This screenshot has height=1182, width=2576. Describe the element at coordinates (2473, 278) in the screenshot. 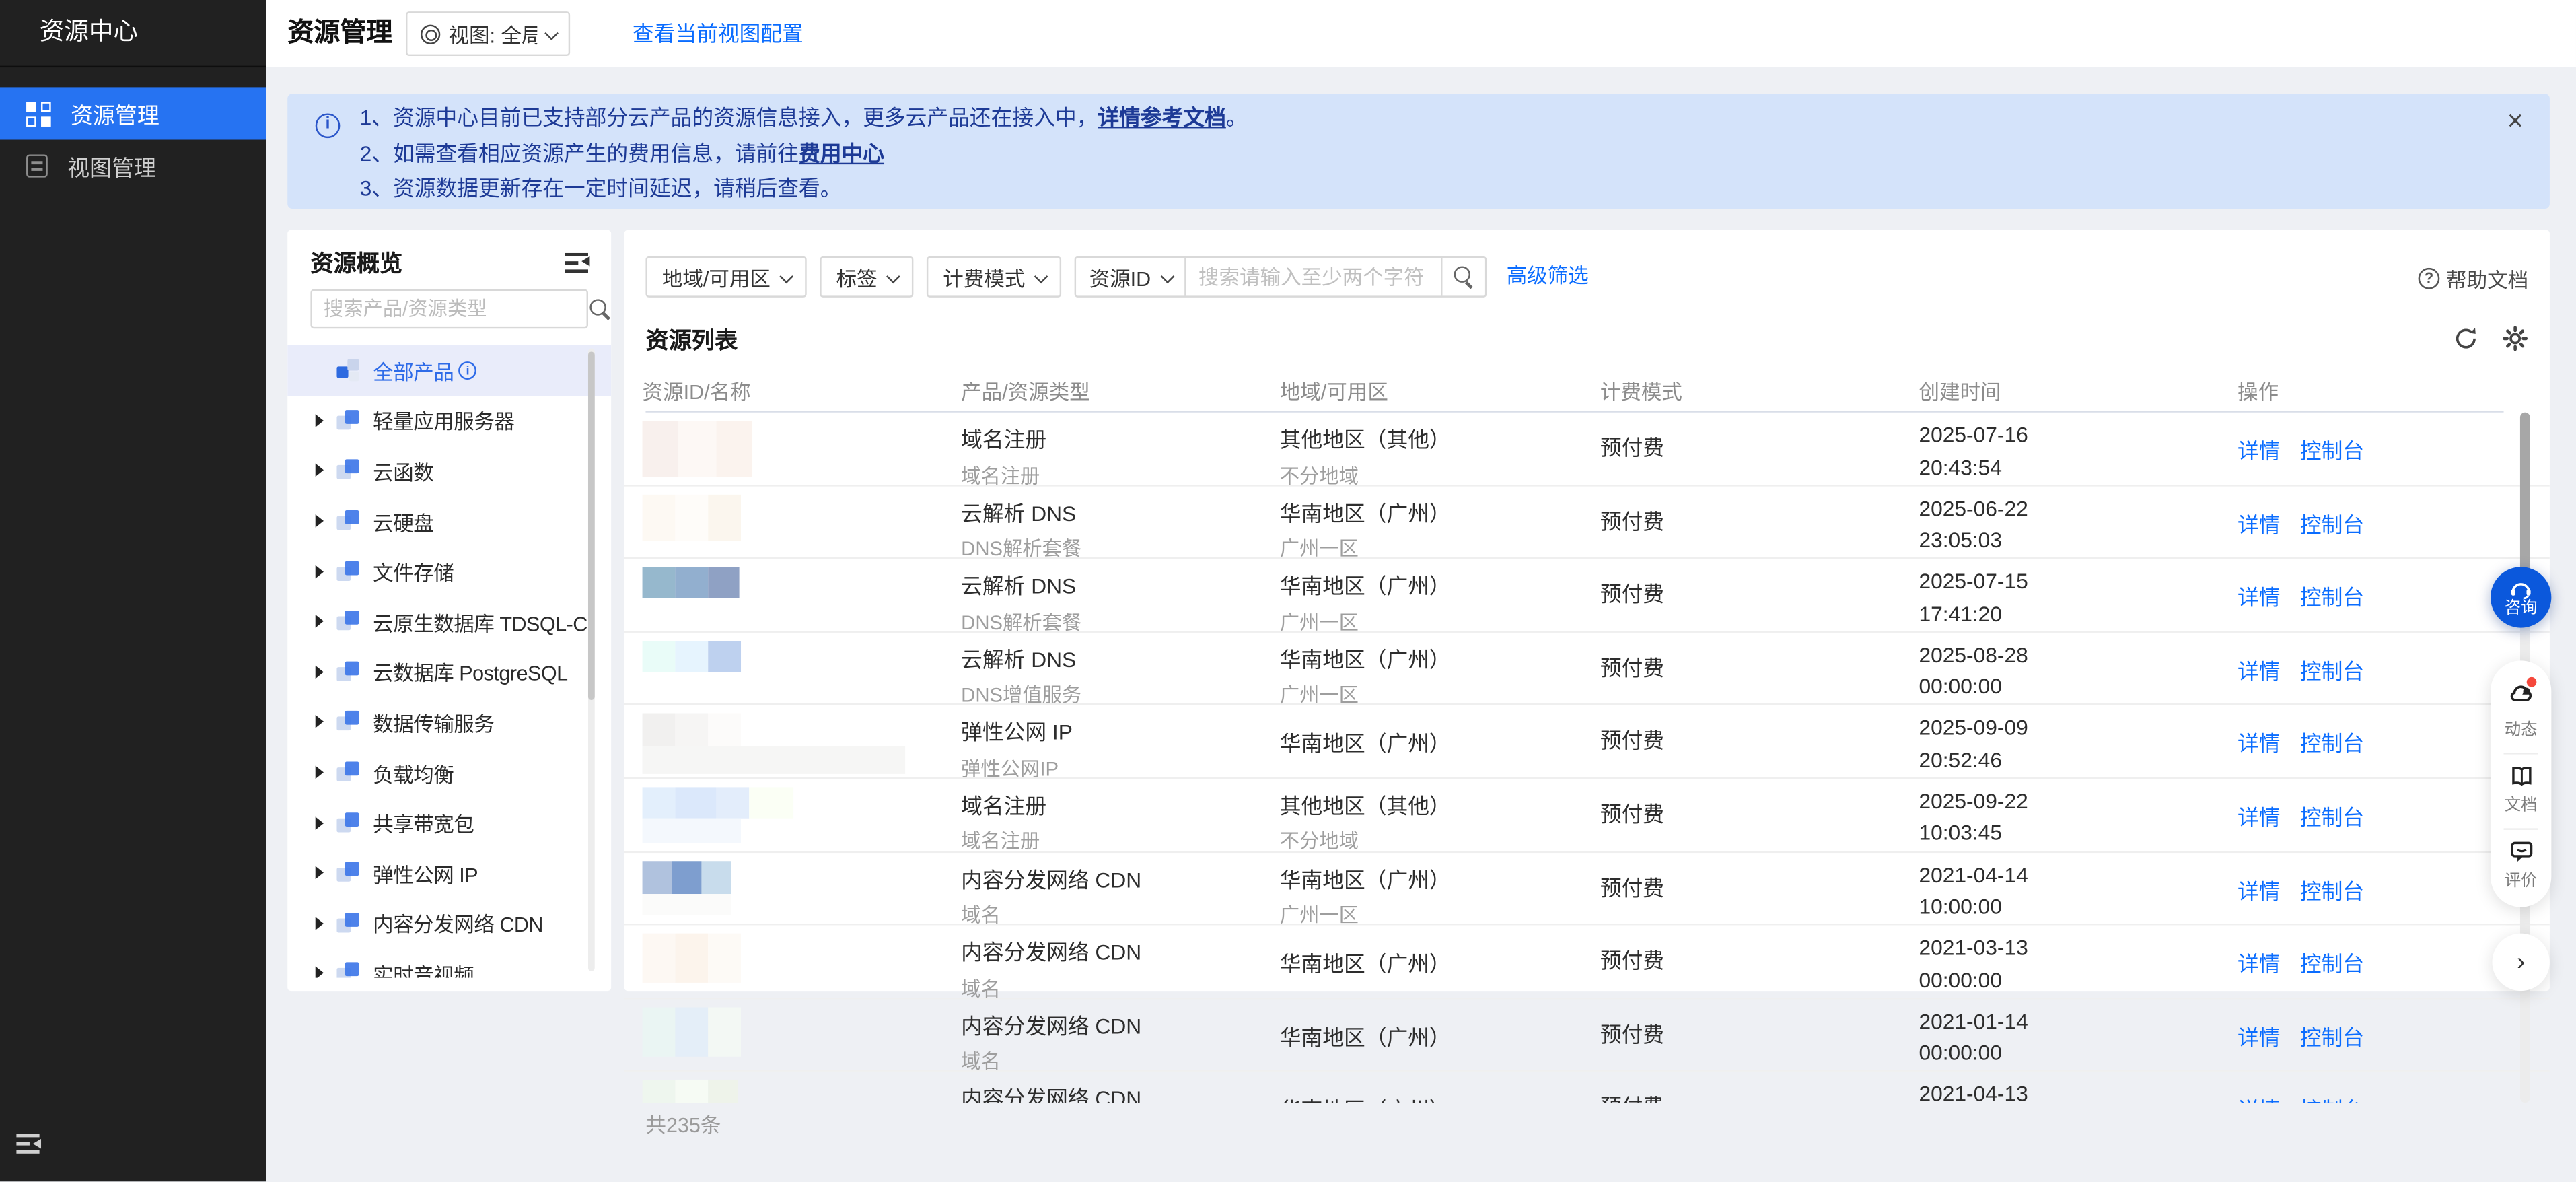

I see `help-docs-link: ? 帮助文档` at that location.